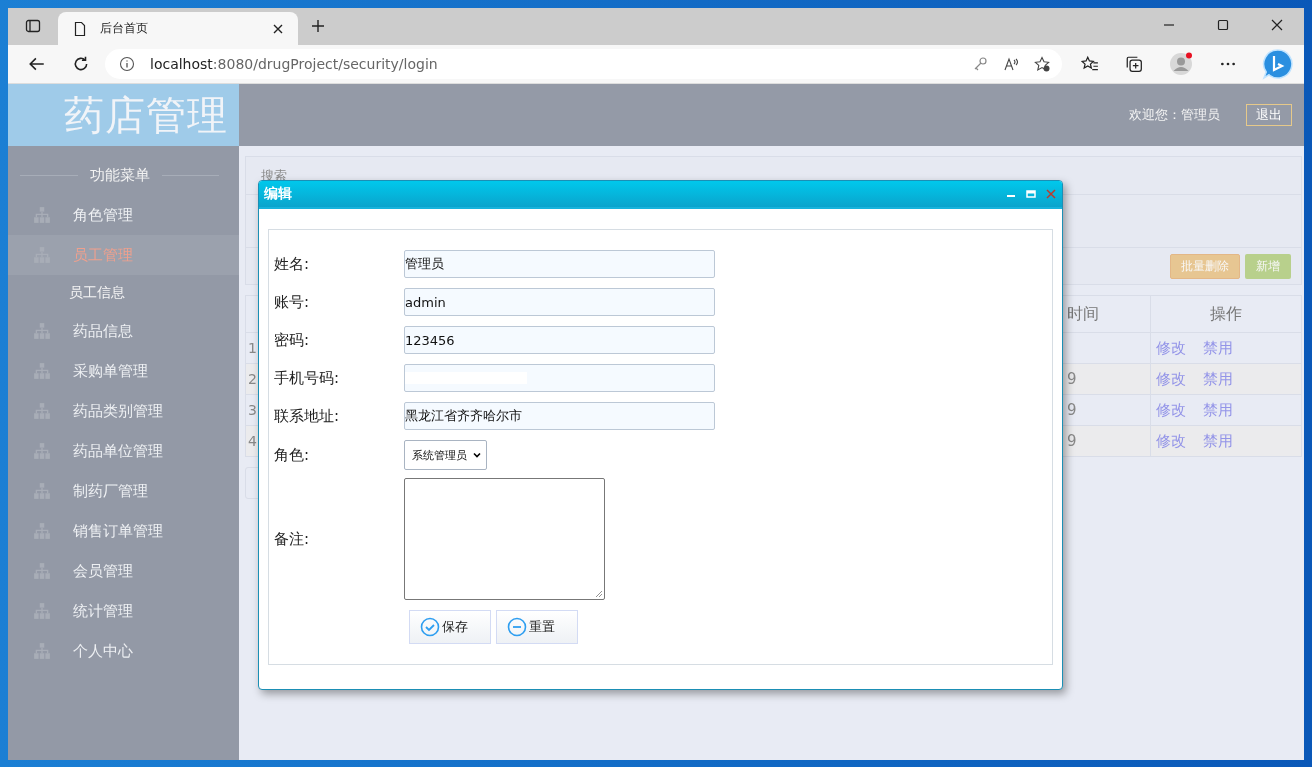  What do you see at coordinates (1011, 64) in the screenshot?
I see `read-aloud-icon` at bounding box center [1011, 64].